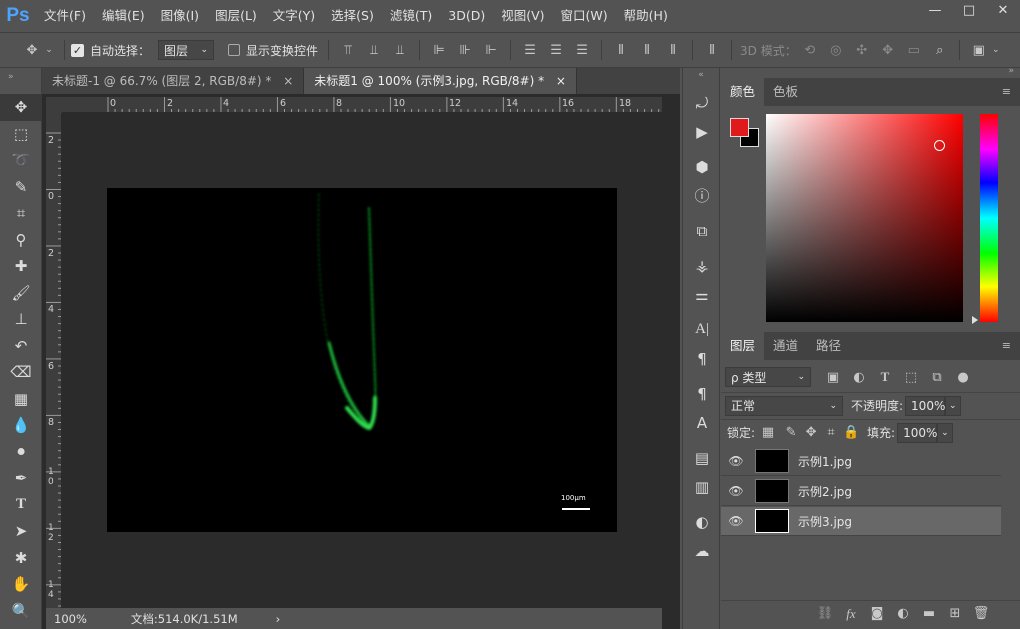  I want to click on menu-layer: 图层(L), so click(236, 16).